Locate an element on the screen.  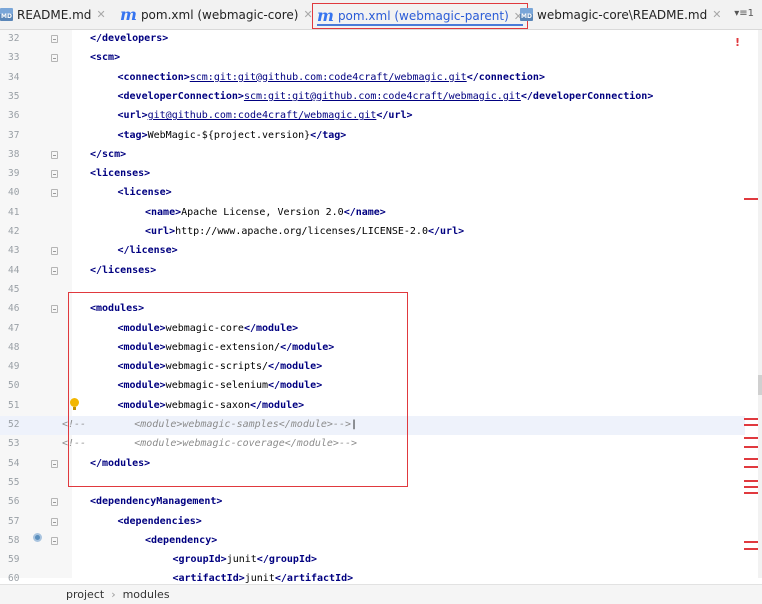
tab-label: README.md is located at coordinates (54, 14).